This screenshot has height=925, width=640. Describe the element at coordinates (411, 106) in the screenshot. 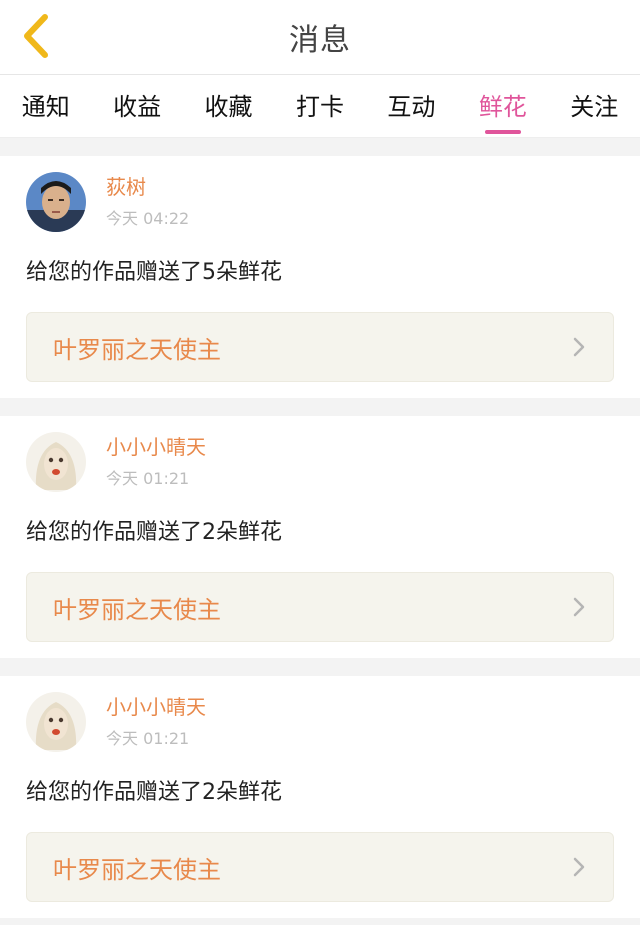

I see `tab-interaction: 互动` at that location.